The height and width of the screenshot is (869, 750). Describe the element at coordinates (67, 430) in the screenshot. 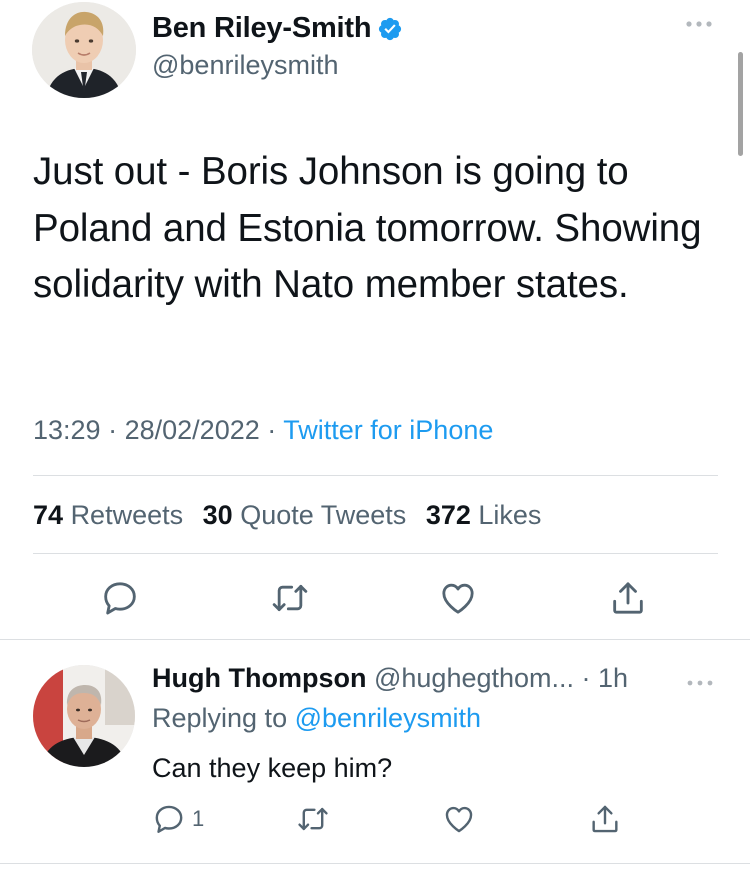

I see `tweet-time: 13:29` at that location.